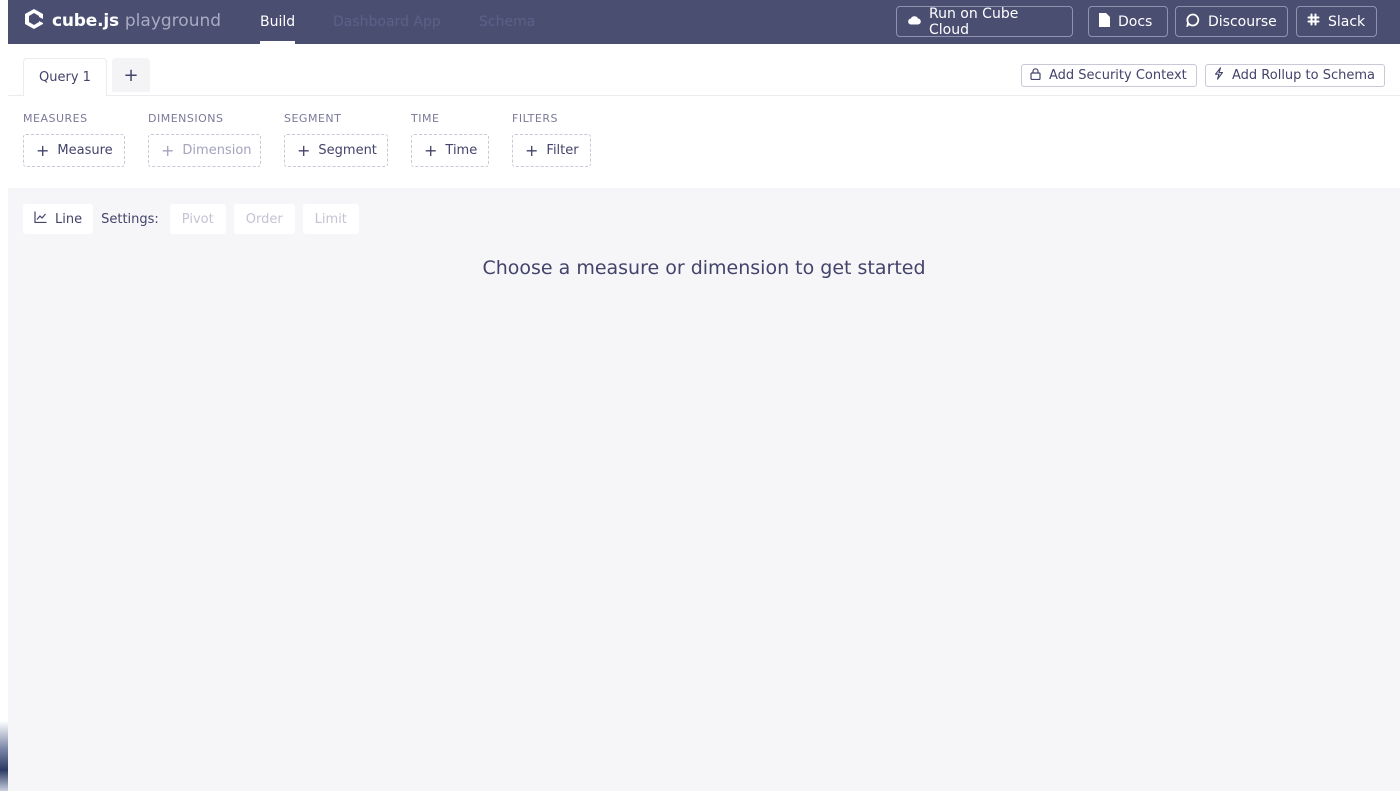 The height and width of the screenshot is (791, 1400). Describe the element at coordinates (85, 150) in the screenshot. I see `add-measure-label: Measure` at that location.